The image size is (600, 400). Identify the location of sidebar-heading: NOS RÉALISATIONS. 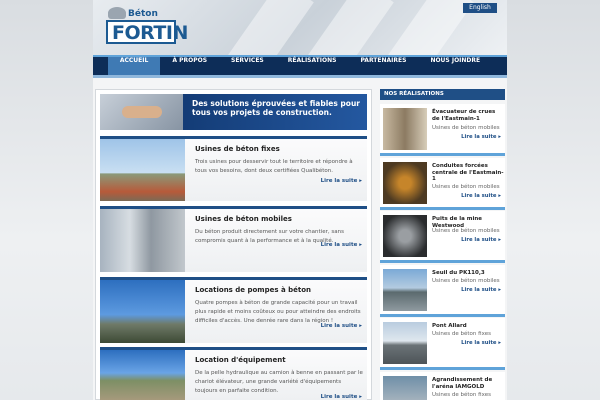
(442, 94).